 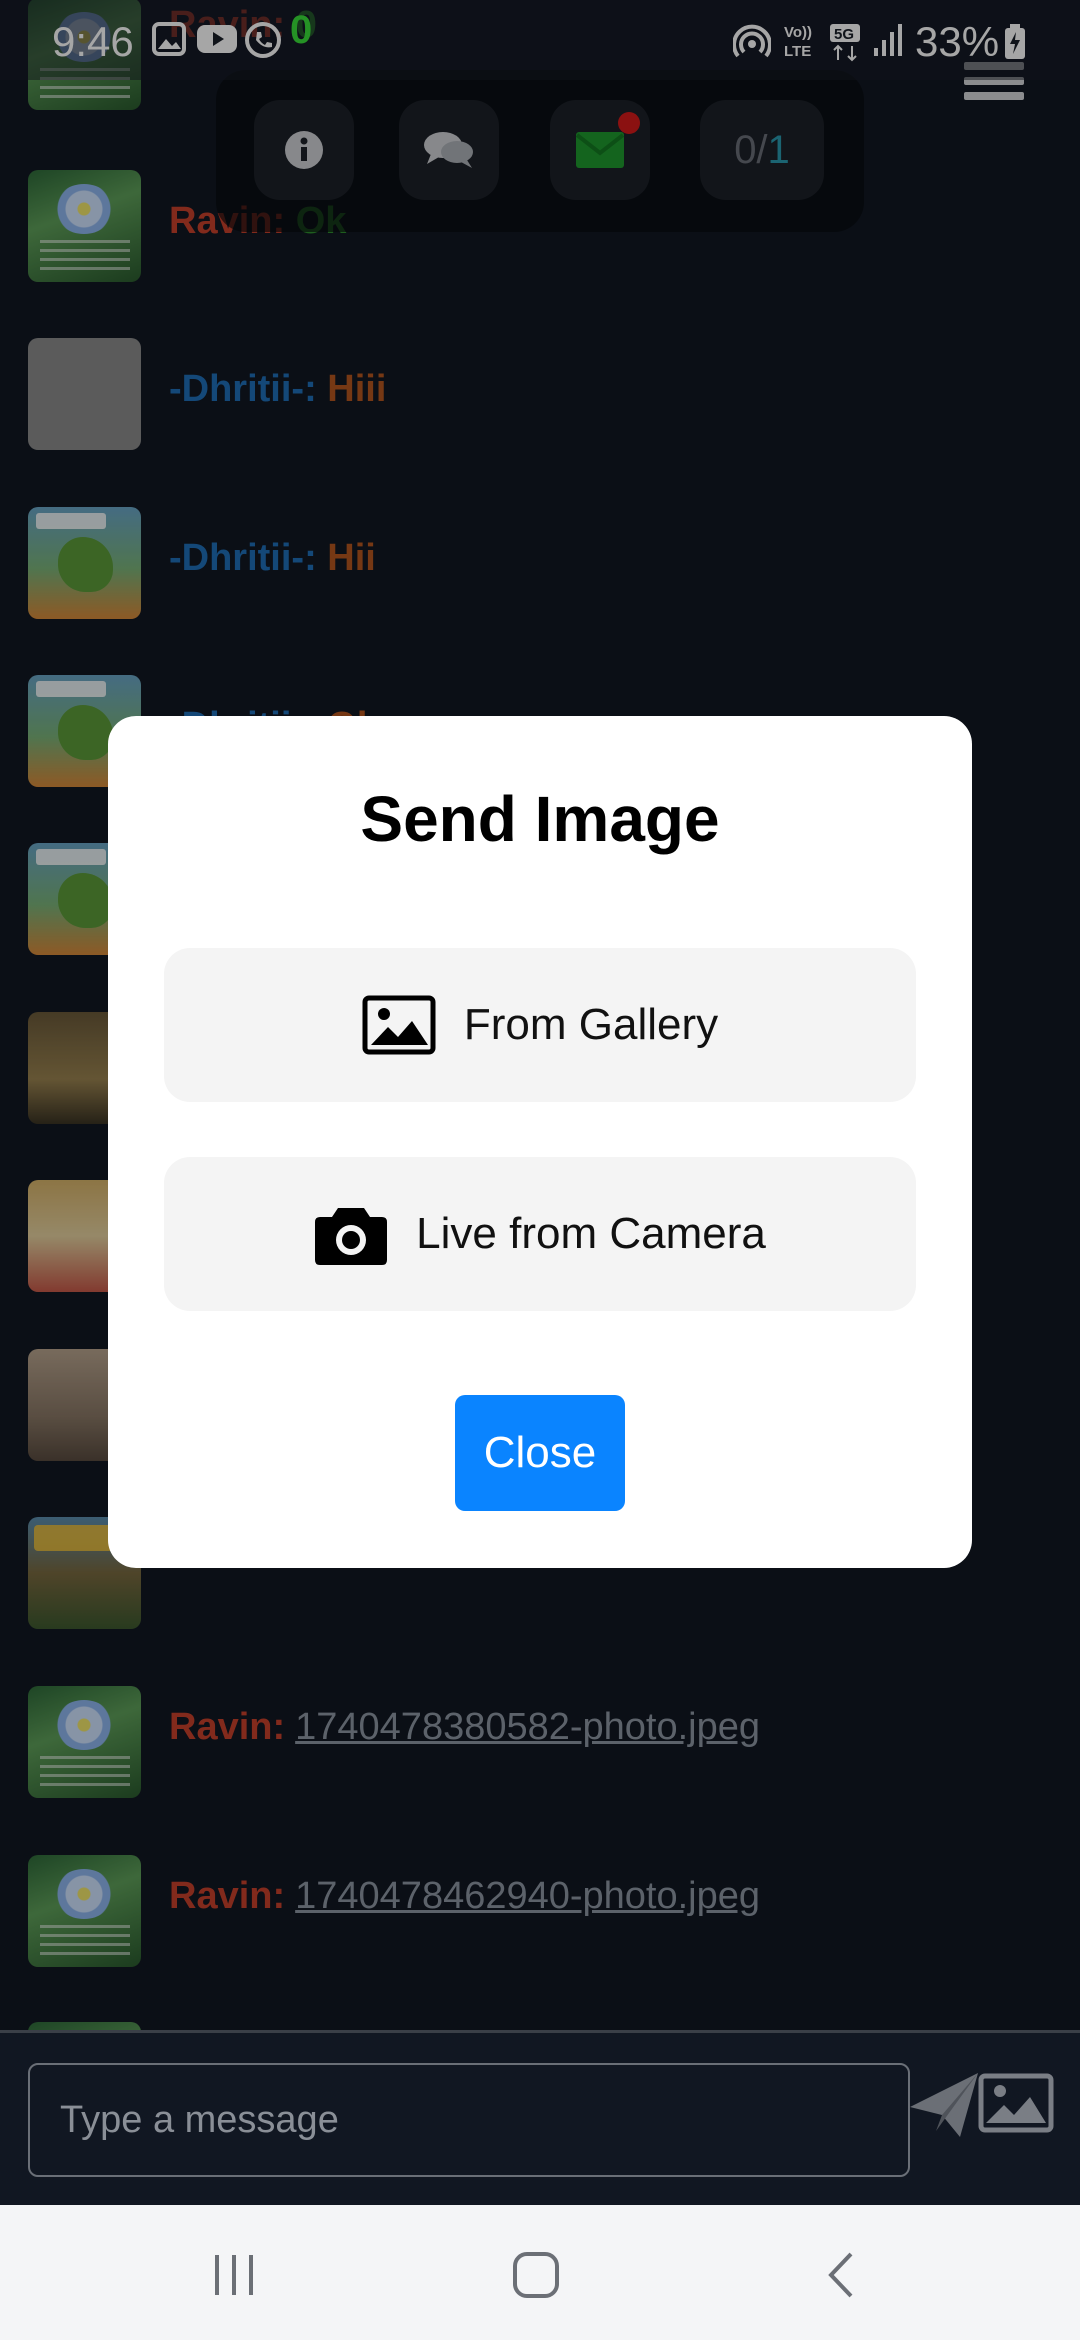 What do you see at coordinates (591, 1024) in the screenshot?
I see `from-gallery-label: From Gallery` at bounding box center [591, 1024].